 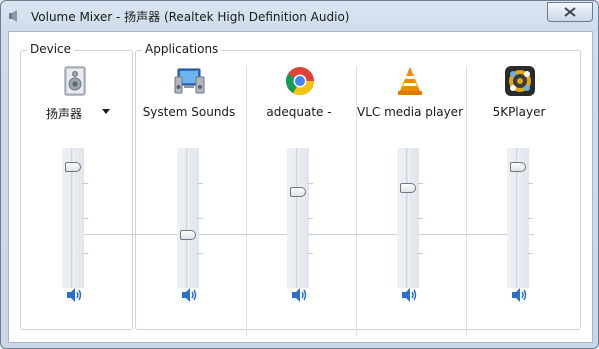 I want to click on device-mute-button, so click(x=74, y=295).